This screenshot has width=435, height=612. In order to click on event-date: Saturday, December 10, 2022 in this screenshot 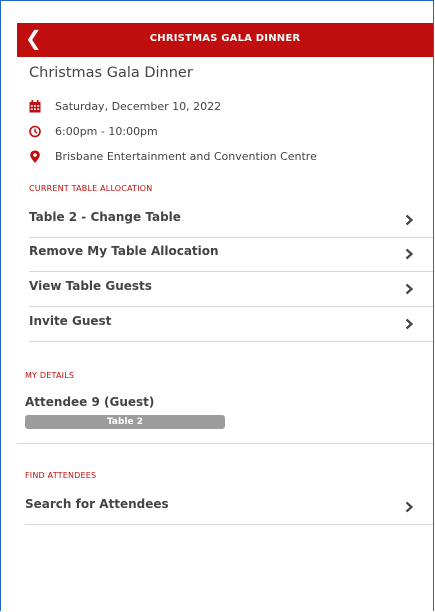, I will do `click(138, 106)`.